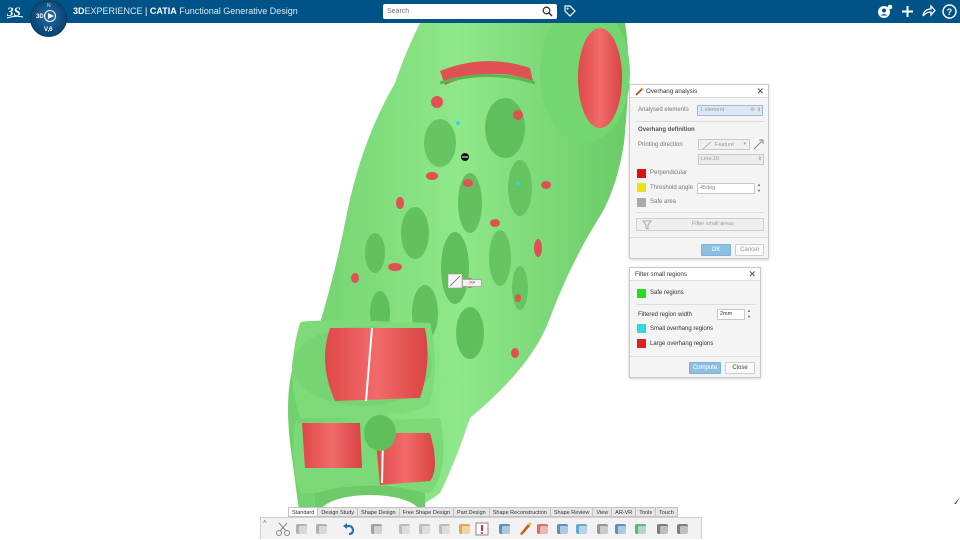  I want to click on share-icon, so click(928, 11).